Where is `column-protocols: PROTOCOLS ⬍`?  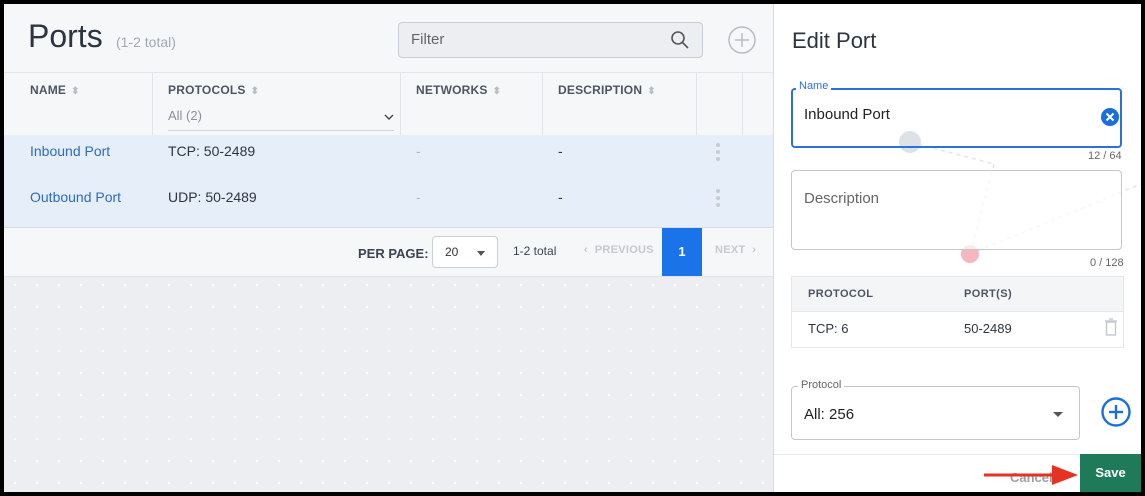
column-protocols: PROTOCOLS ⬍ is located at coordinates (213, 90).